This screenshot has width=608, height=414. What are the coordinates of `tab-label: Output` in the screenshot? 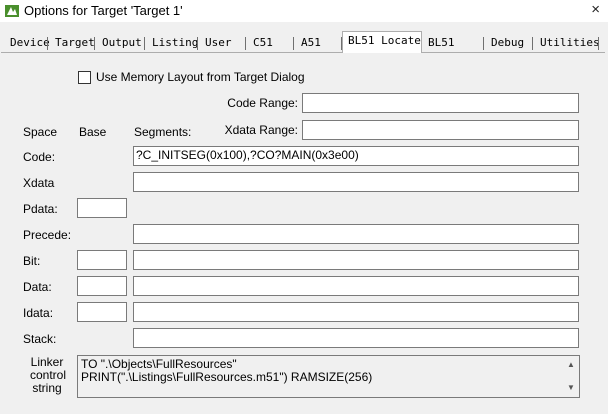 It's located at (122, 42).